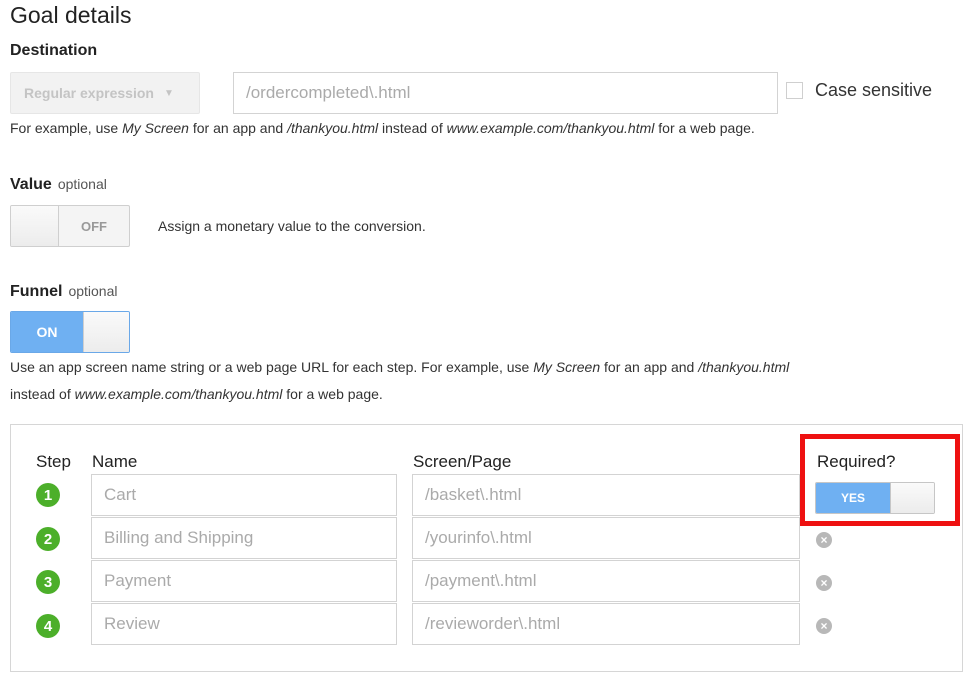  I want to click on value-label: Value optional, so click(58, 184).